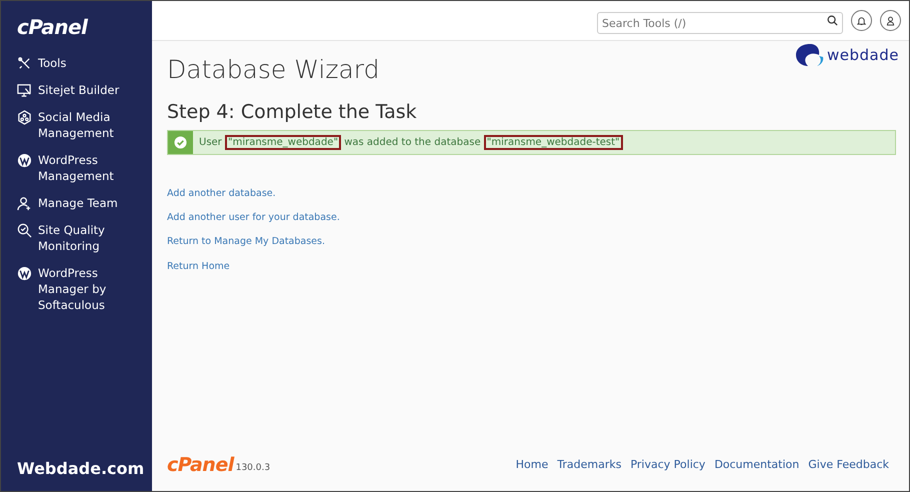 The height and width of the screenshot is (492, 910). I want to click on hexagon-network-icon, so click(24, 117).